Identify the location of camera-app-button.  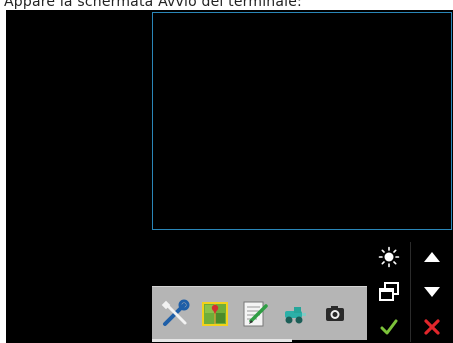
(335, 314).